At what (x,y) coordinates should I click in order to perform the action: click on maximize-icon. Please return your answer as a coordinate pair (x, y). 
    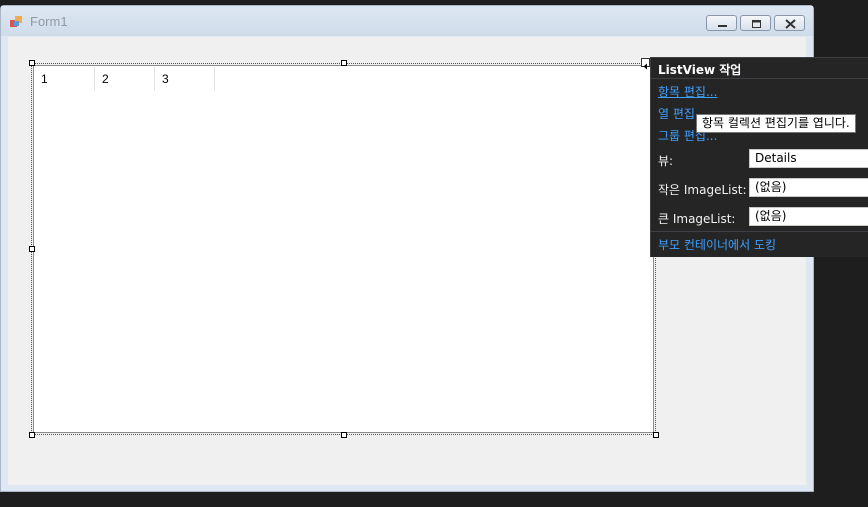
    Looking at the image, I should click on (756, 24).